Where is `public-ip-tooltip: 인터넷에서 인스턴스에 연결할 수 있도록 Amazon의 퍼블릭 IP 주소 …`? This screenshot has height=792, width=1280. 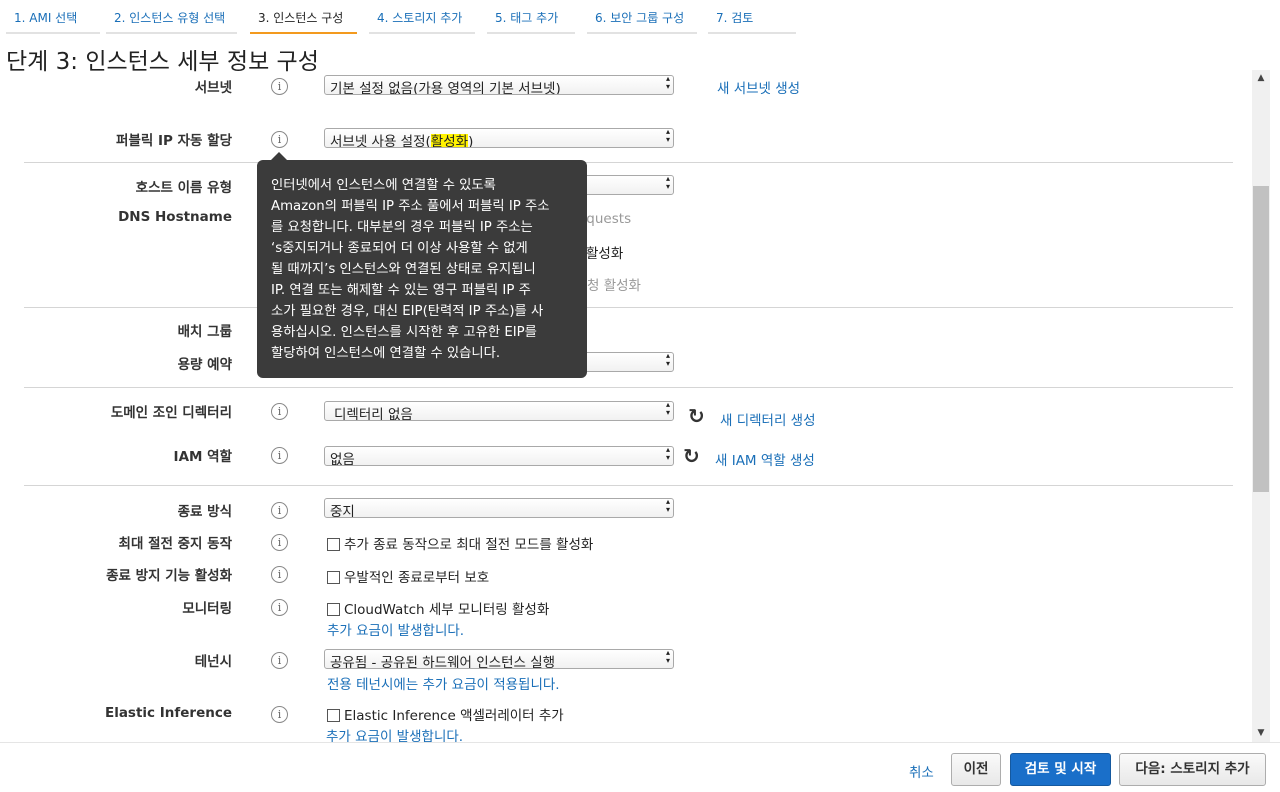 public-ip-tooltip: 인터넷에서 인스턴스에 연결할 수 있도록 Amazon의 퍼블릭 IP 주소 … is located at coordinates (422, 265).